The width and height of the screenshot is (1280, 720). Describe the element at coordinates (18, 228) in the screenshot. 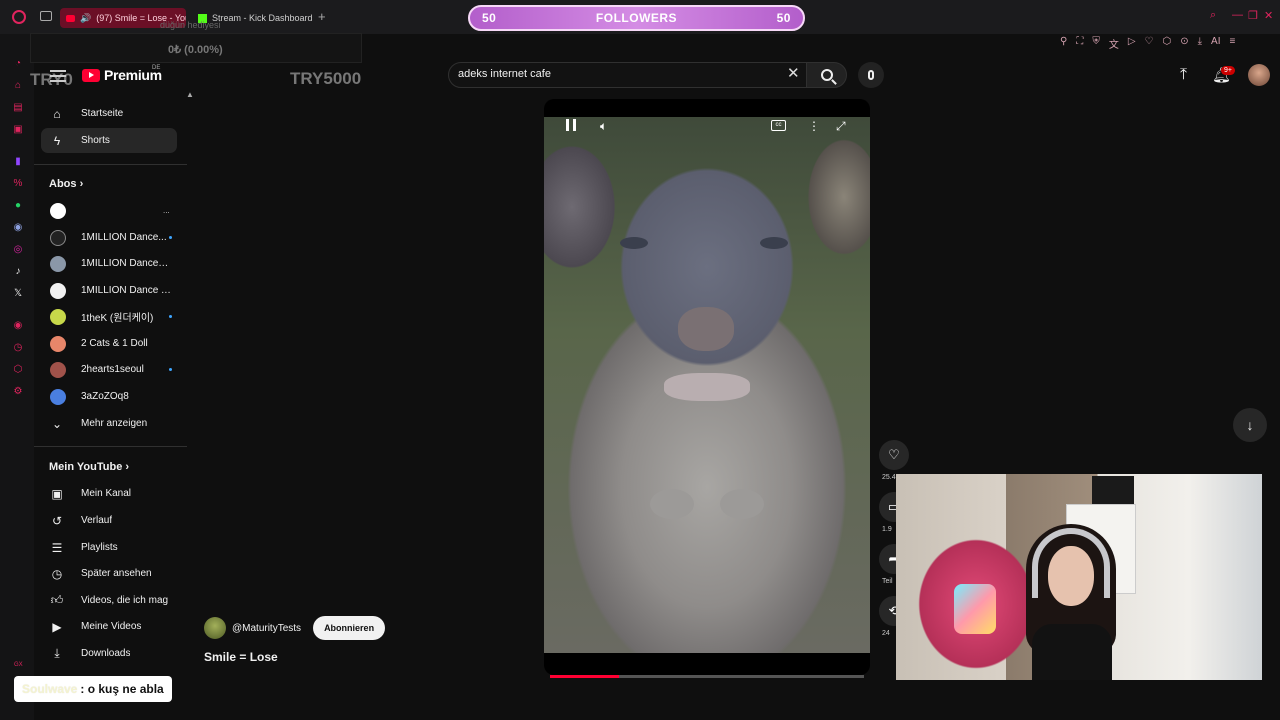

I see `discord-icon: ◉` at that location.